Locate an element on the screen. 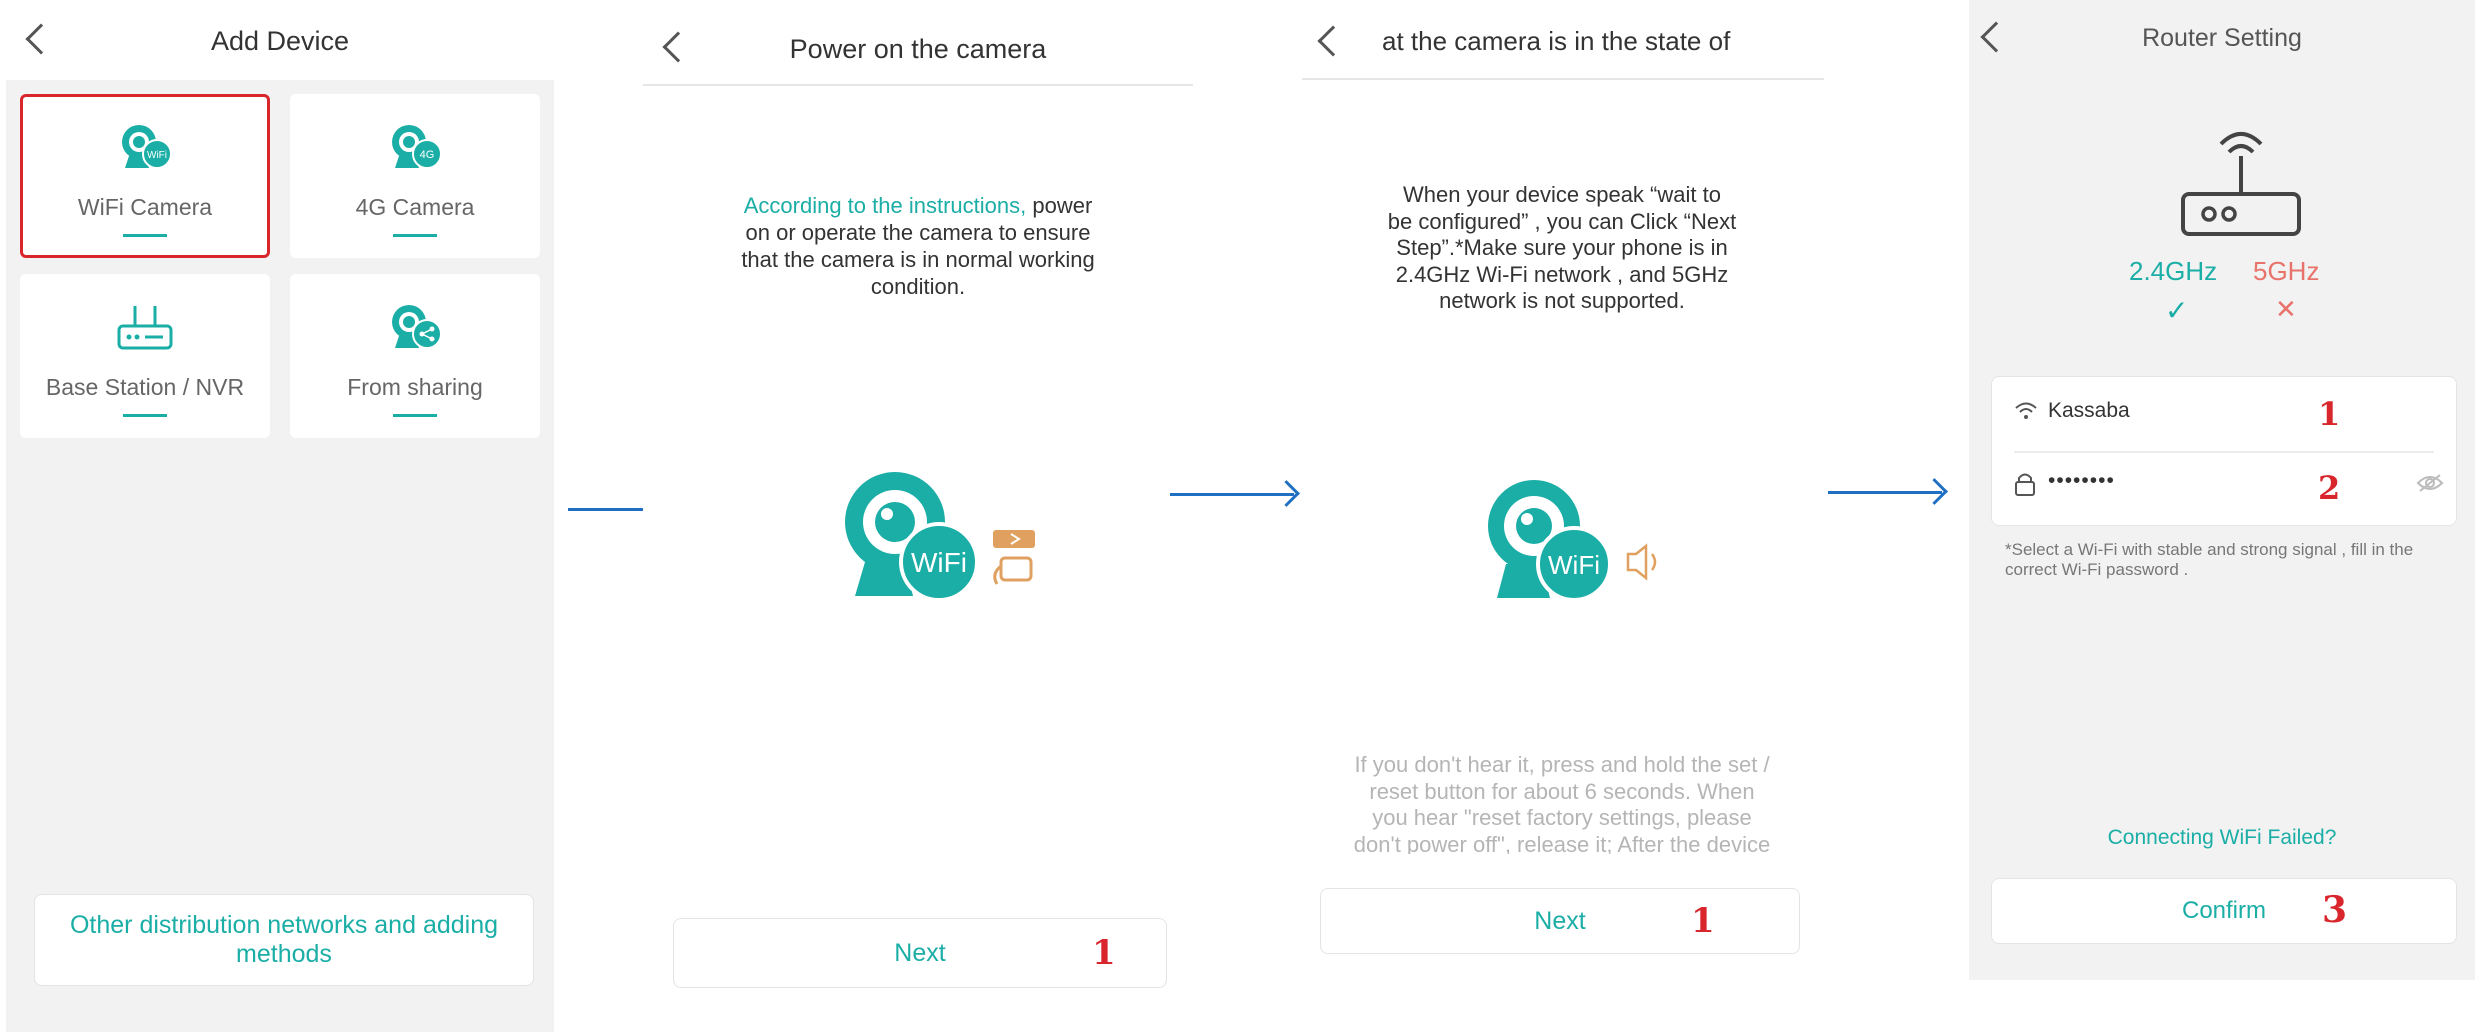  hint-line: reset button for about 6 seconds. When is located at coordinates (1562, 791).